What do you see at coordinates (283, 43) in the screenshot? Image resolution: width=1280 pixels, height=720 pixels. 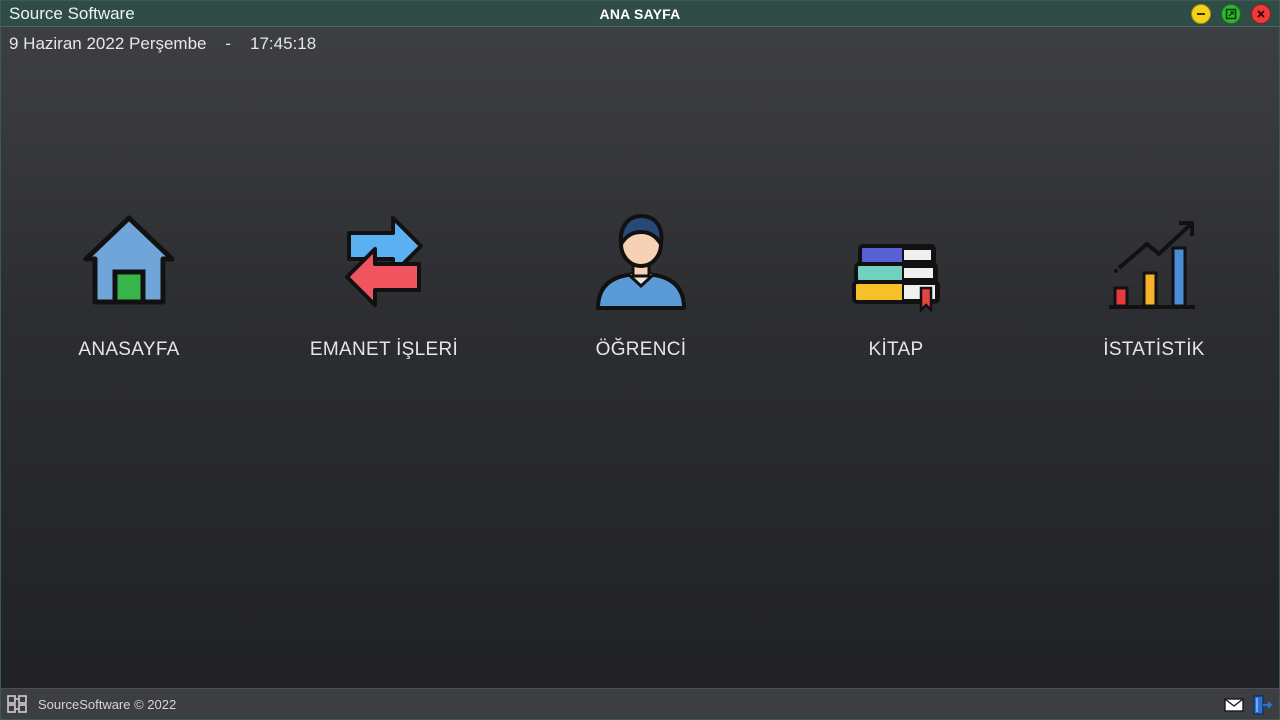 I see `time-text: 17:45:18` at bounding box center [283, 43].